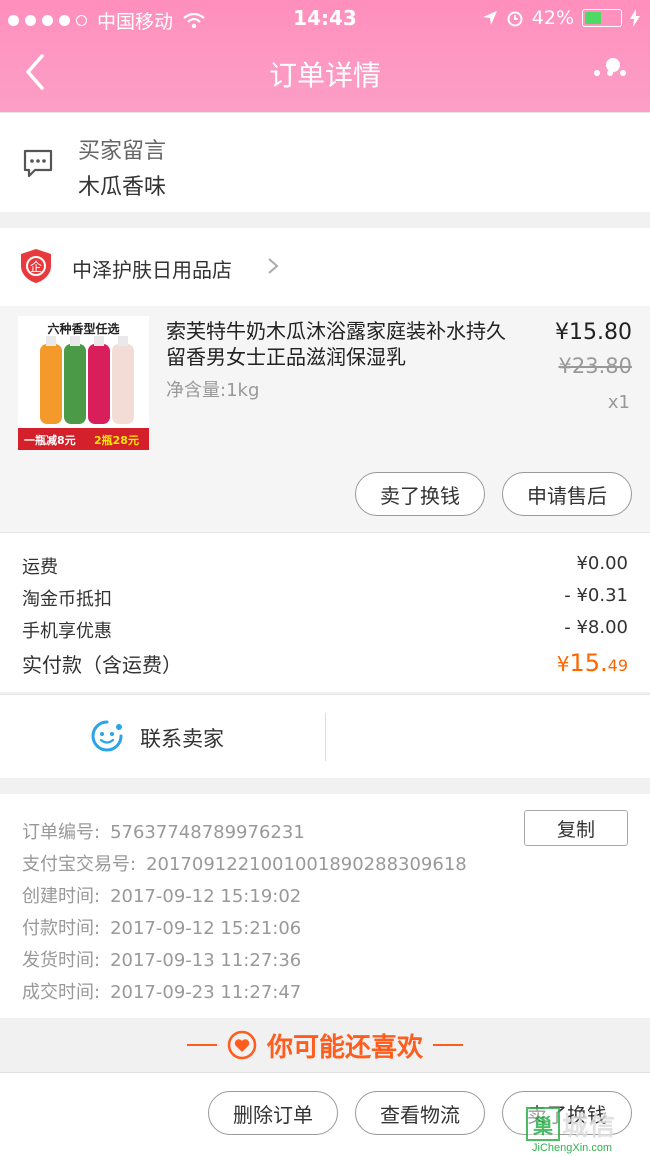  I want to click on watermark: 巢 城信 JiChengXin.com, so click(586, 1129).